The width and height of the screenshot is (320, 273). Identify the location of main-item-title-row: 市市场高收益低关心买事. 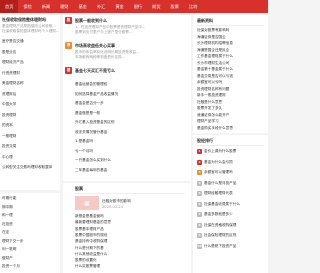
(127, 45).